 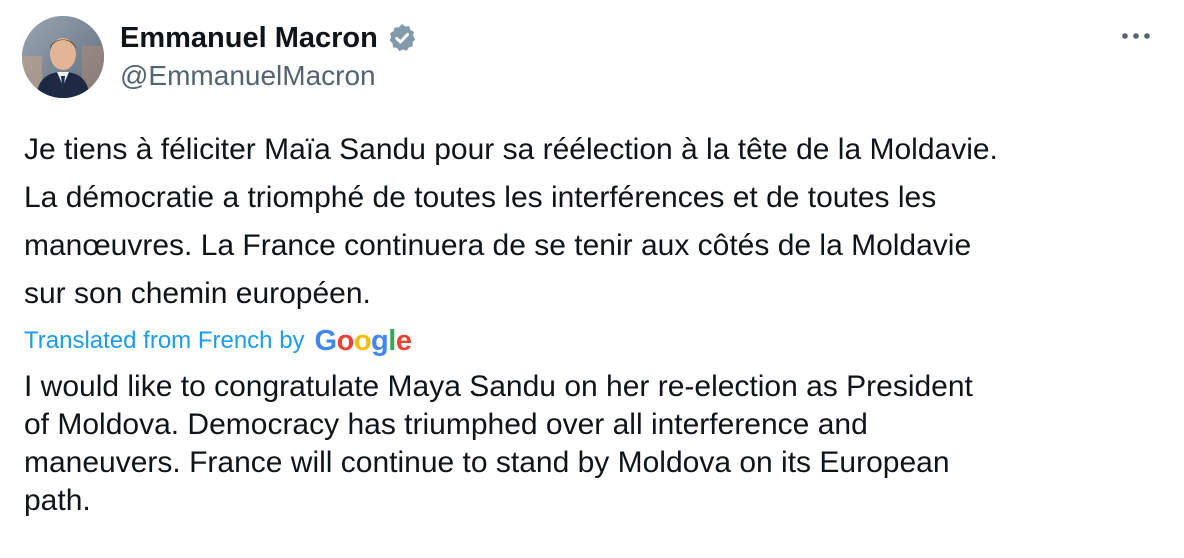 What do you see at coordinates (197, 293) in the screenshot?
I see `original-line: sur son chemin européen.` at bounding box center [197, 293].